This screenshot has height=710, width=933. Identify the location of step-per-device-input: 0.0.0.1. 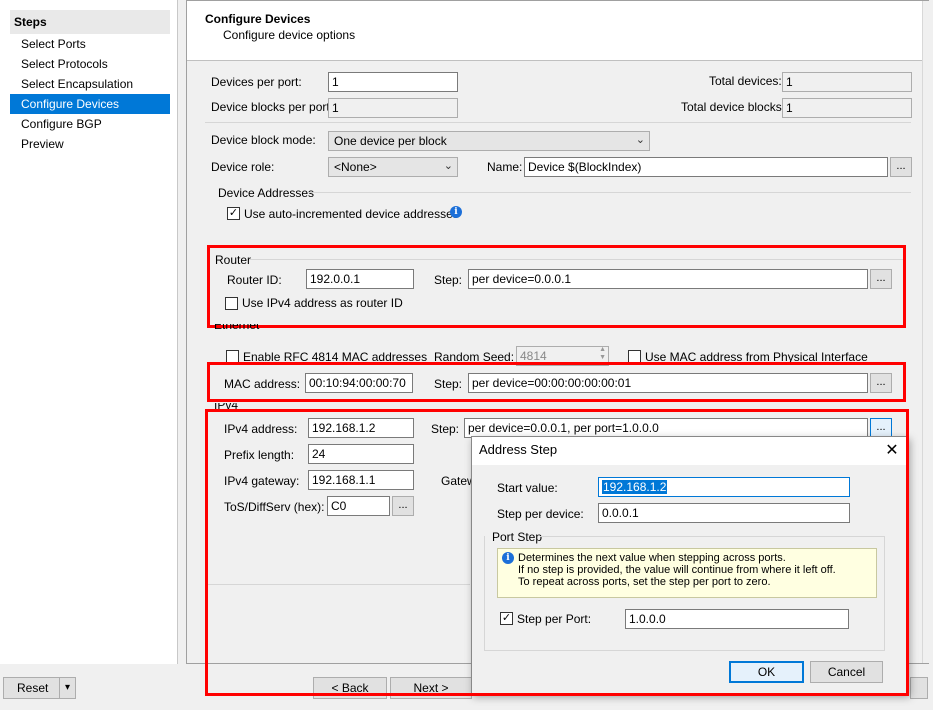
(724, 513).